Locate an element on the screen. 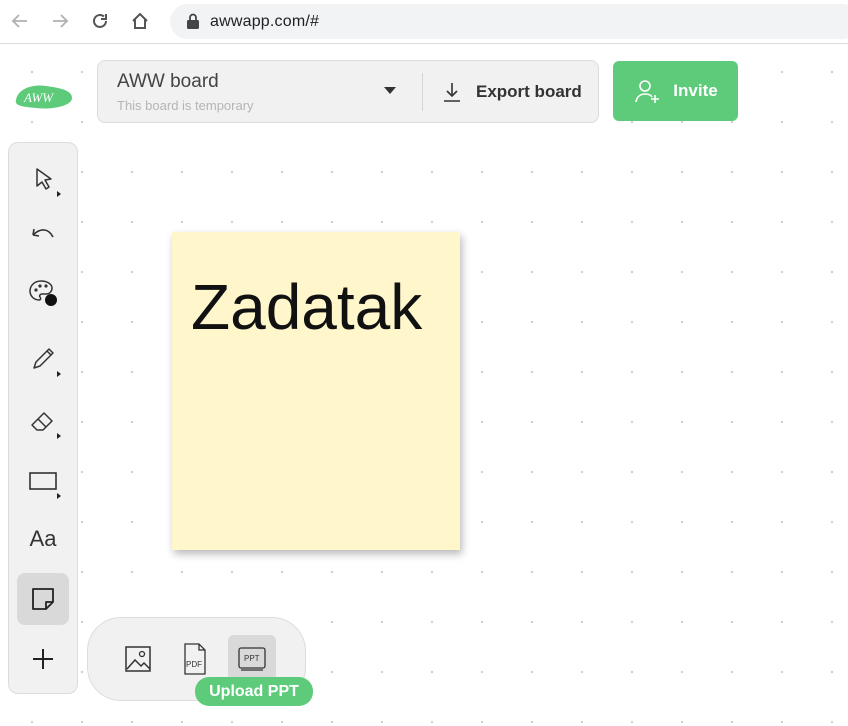 This screenshot has width=848, height=726. rectangle-icon is located at coordinates (43, 481).